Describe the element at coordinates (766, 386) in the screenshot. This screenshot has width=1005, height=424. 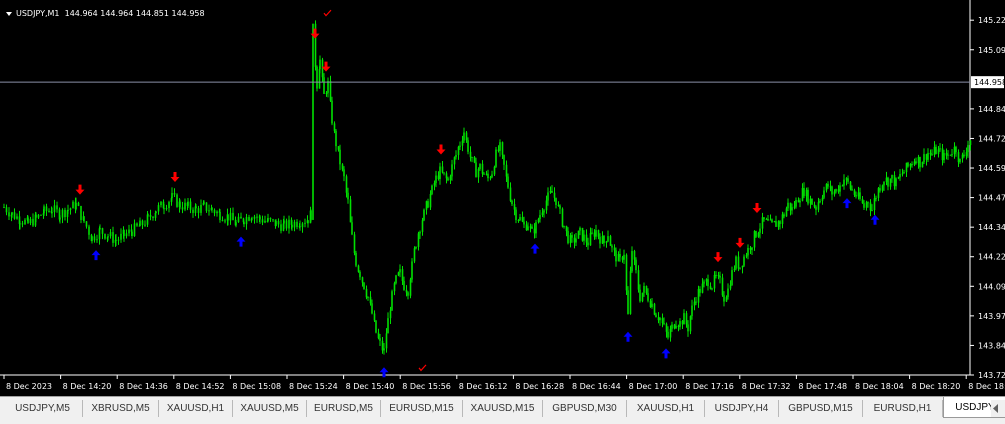
I see `time-tick-label: 8 Dec 17:32` at that location.